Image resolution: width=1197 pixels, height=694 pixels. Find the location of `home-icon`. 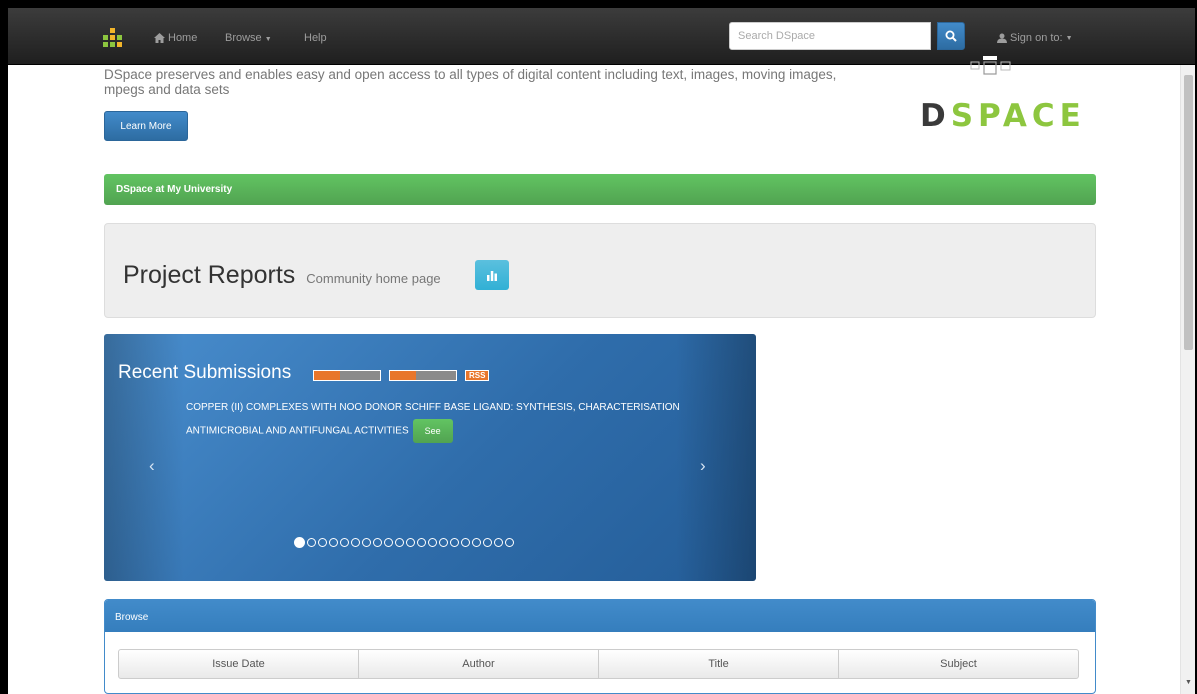

home-icon is located at coordinates (159, 38).